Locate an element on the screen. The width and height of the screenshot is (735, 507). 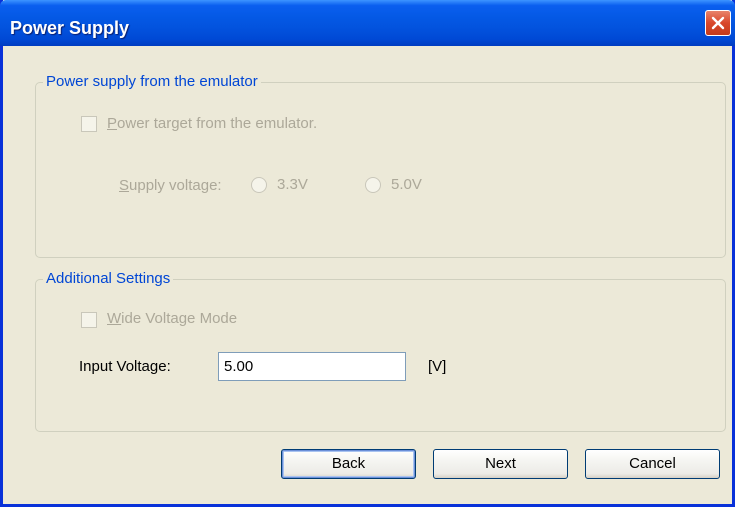
cancel-button-label: Cancel is located at coordinates (652, 463).